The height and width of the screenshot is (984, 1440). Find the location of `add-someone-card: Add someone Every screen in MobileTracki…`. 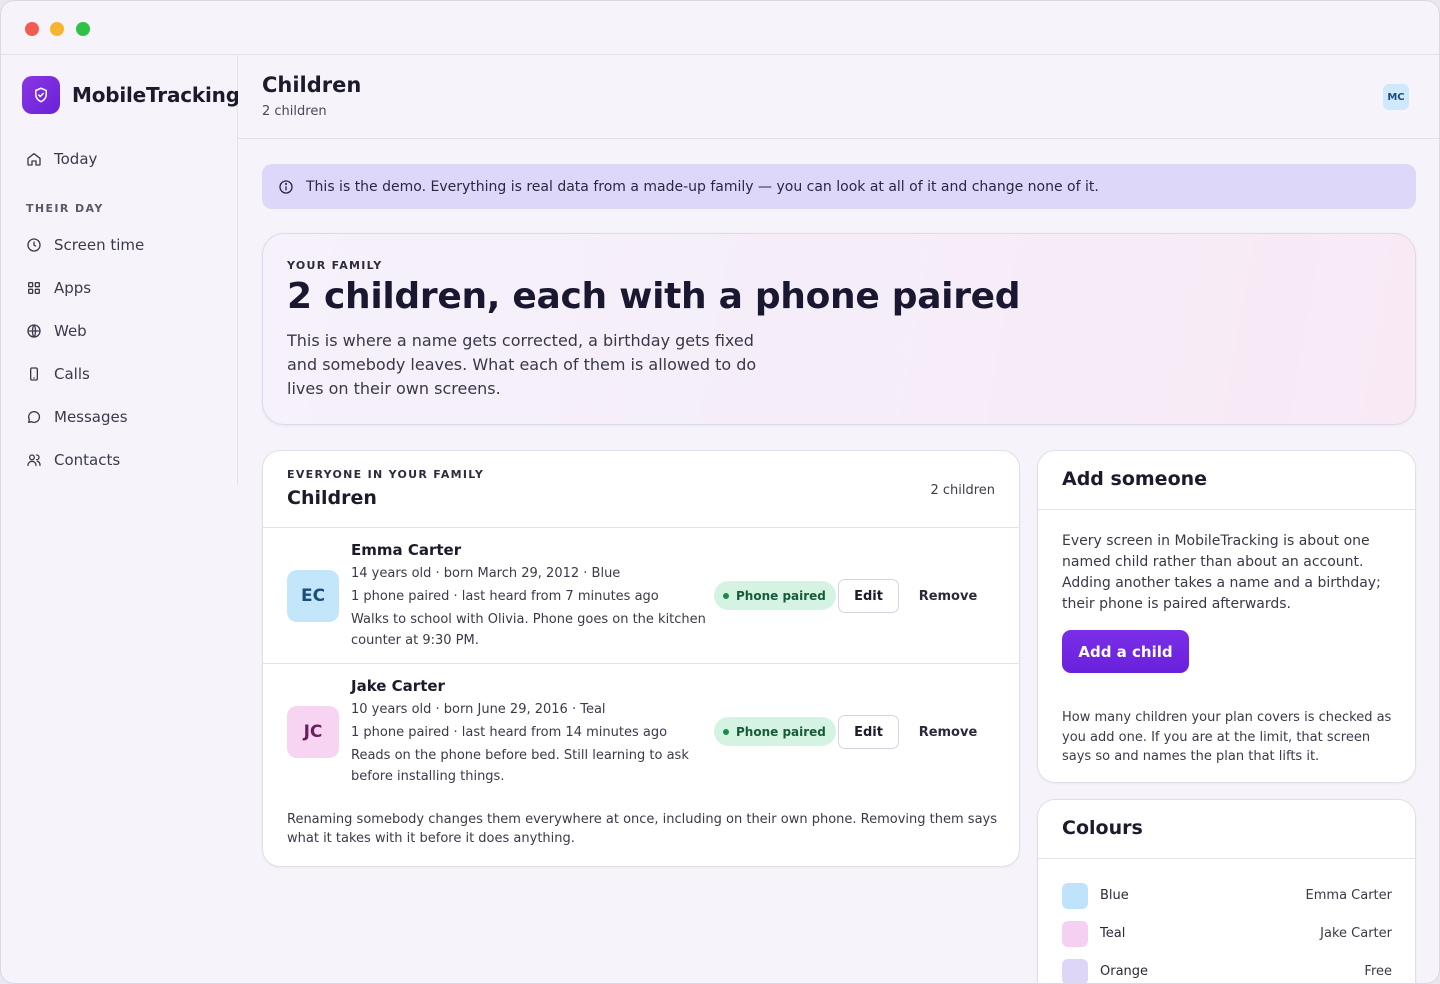

add-someone-card: Add someone Every screen in MobileTracki… is located at coordinates (1226, 616).